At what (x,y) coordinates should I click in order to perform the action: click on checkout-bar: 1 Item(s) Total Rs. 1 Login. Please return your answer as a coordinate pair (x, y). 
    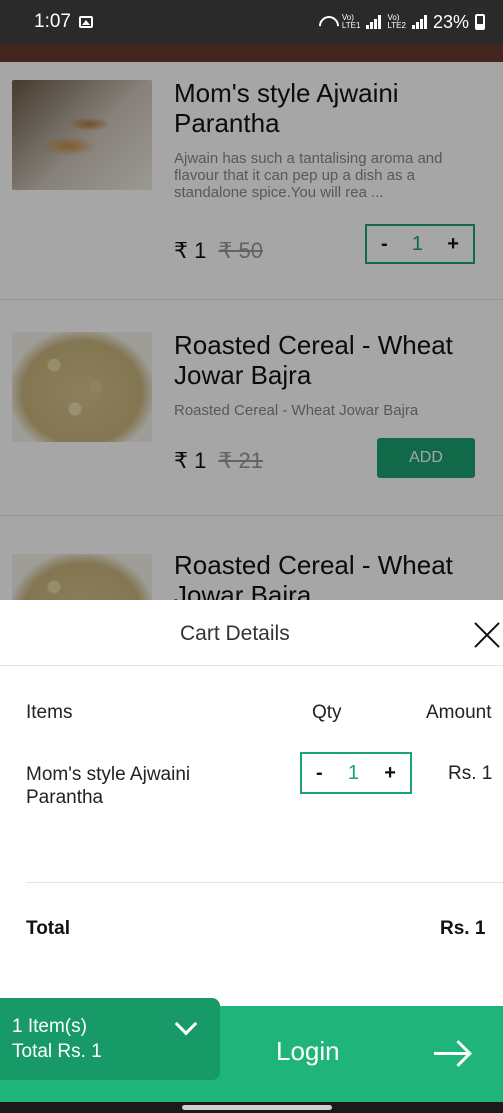
    Looking at the image, I should click on (251, 1050).